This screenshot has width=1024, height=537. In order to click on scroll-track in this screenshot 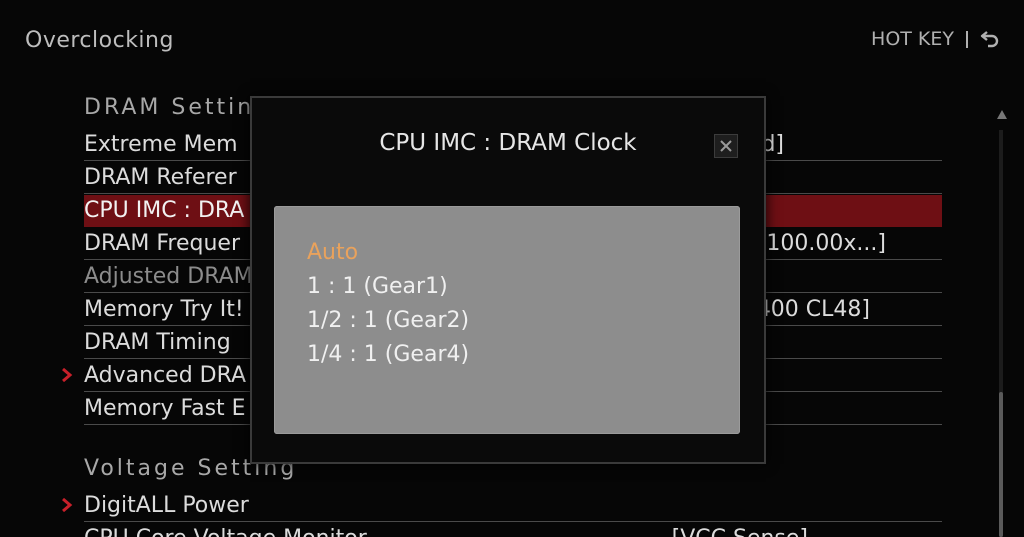, I will do `click(1001, 333)`.